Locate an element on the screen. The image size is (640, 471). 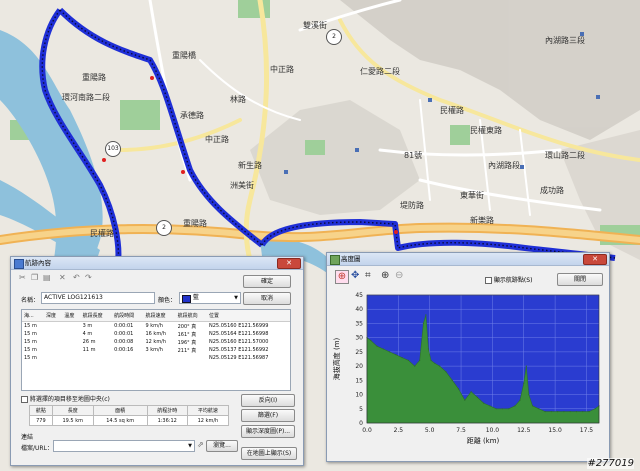
map-street-label: 民權東路 is located at coordinates (486, 130).